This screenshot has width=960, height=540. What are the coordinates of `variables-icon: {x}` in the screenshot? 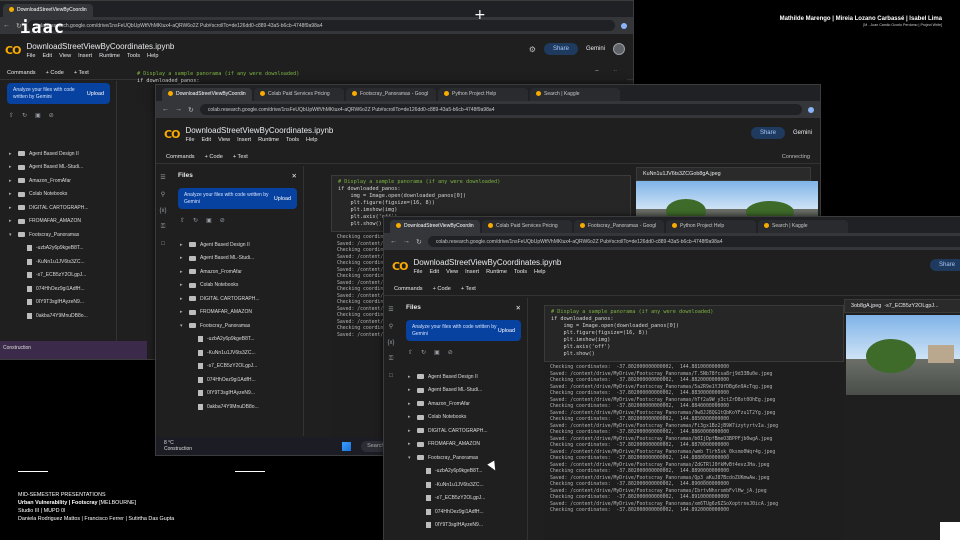 It's located at (162, 211).